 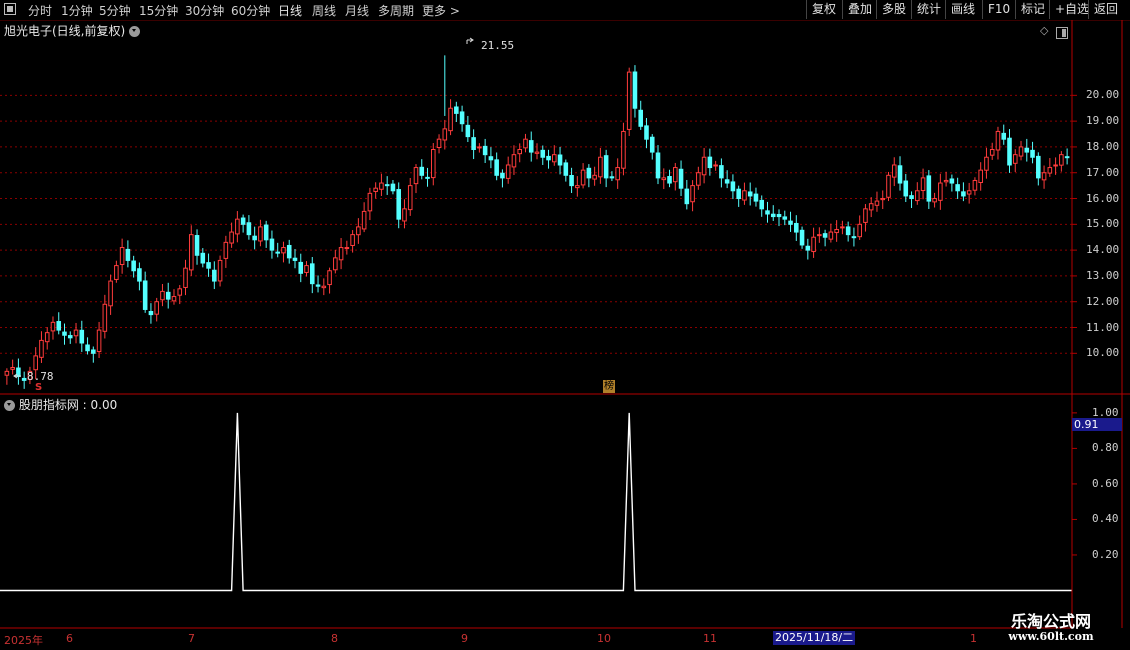 What do you see at coordinates (38, 387) in the screenshot?
I see `sell-marker: S` at bounding box center [38, 387].